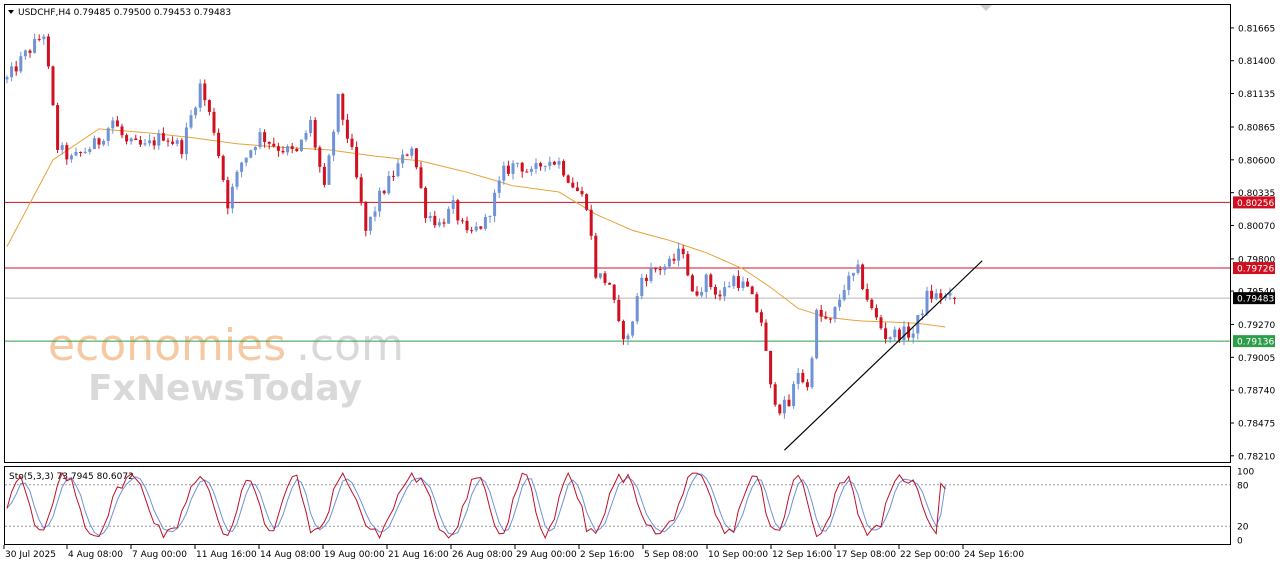 The image size is (1280, 571). I want to click on ascending-trendline, so click(883, 355).